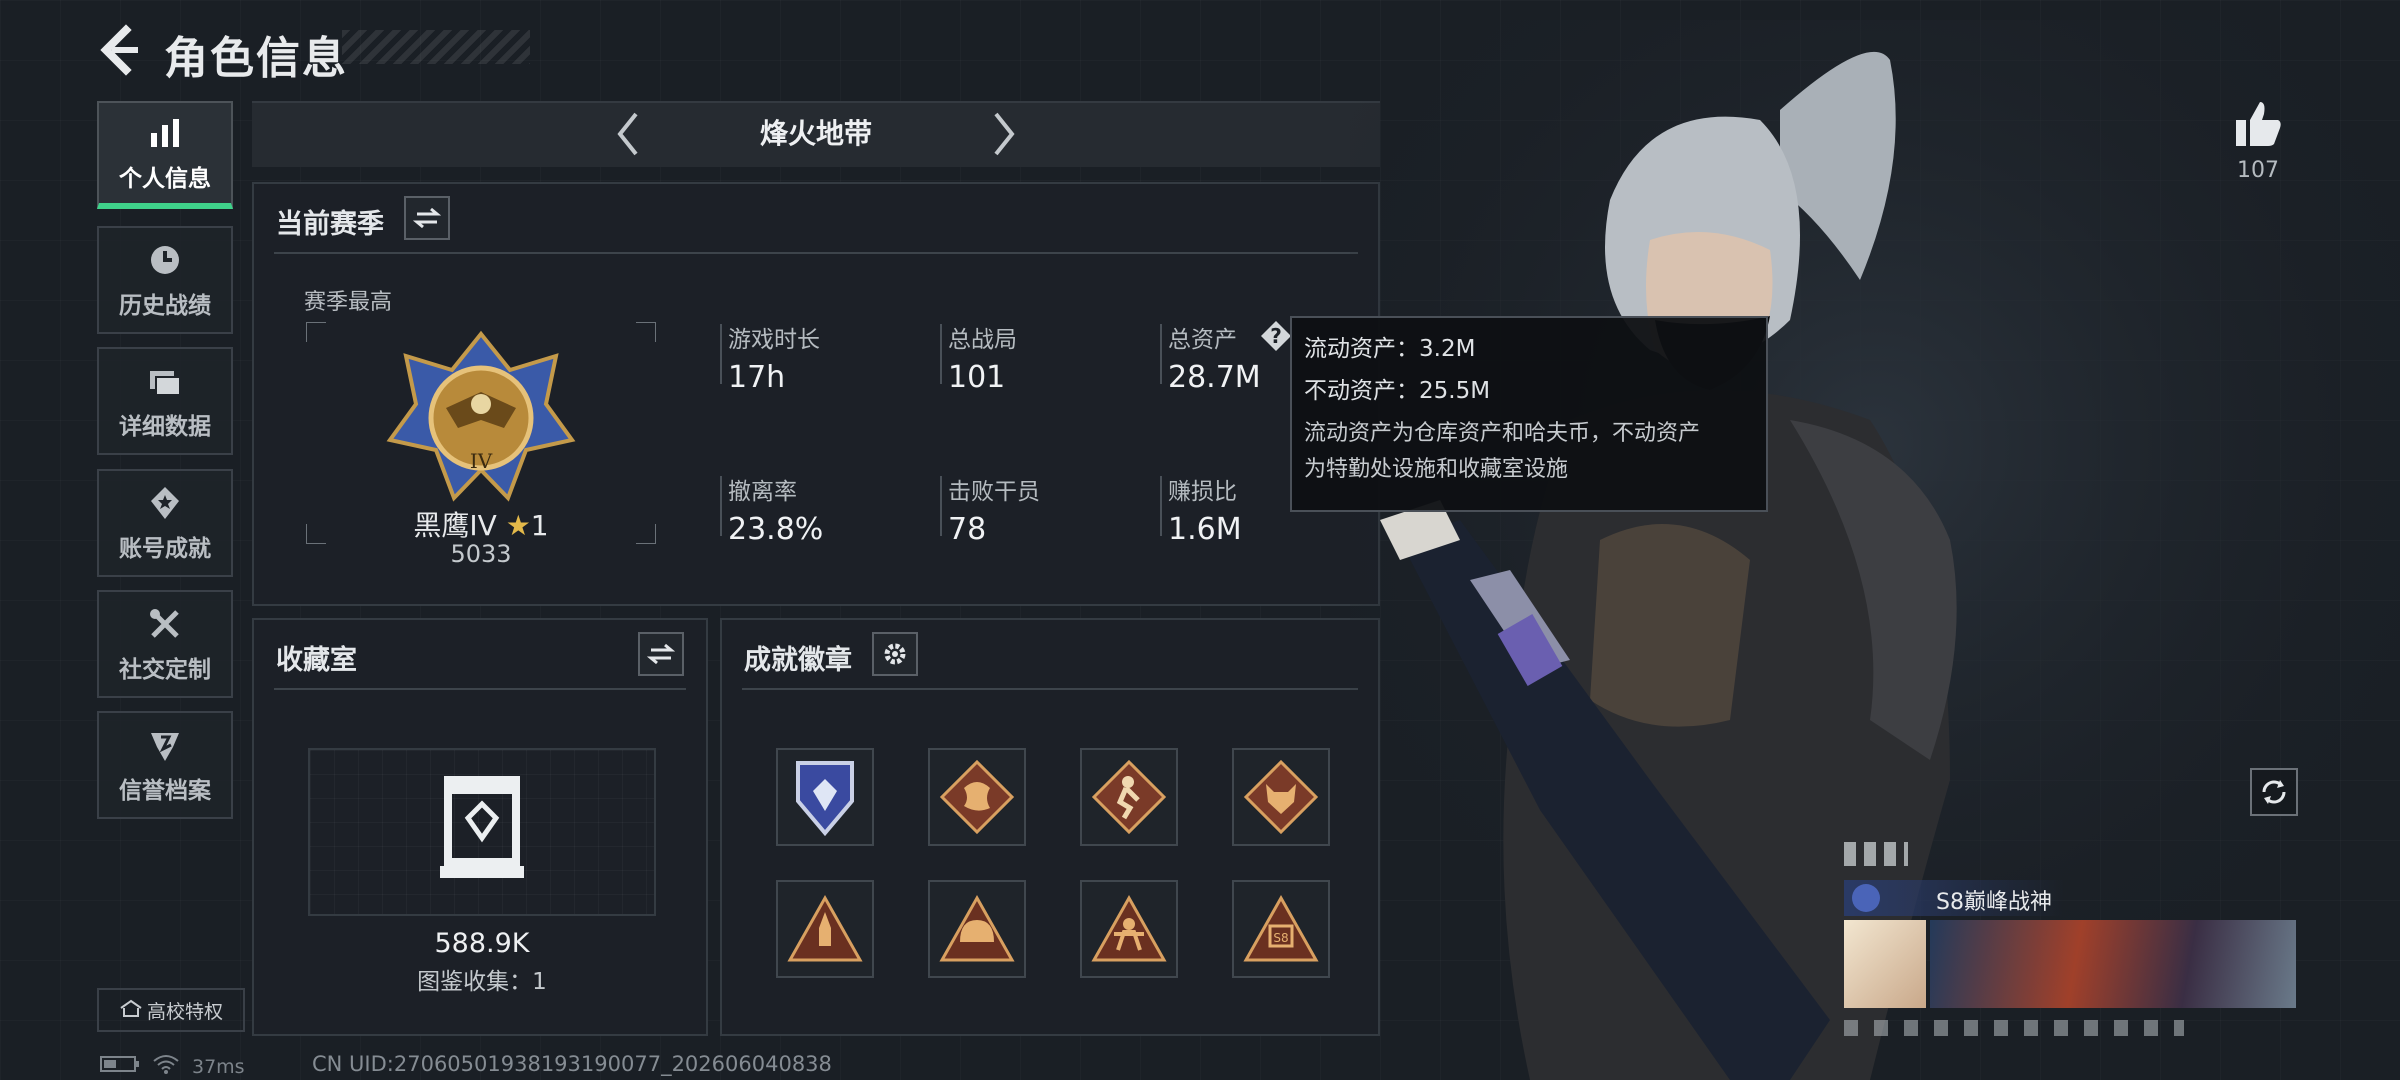  Describe the element at coordinates (455, 525) in the screenshot. I see `rank-name: 黑鹰IV` at that location.